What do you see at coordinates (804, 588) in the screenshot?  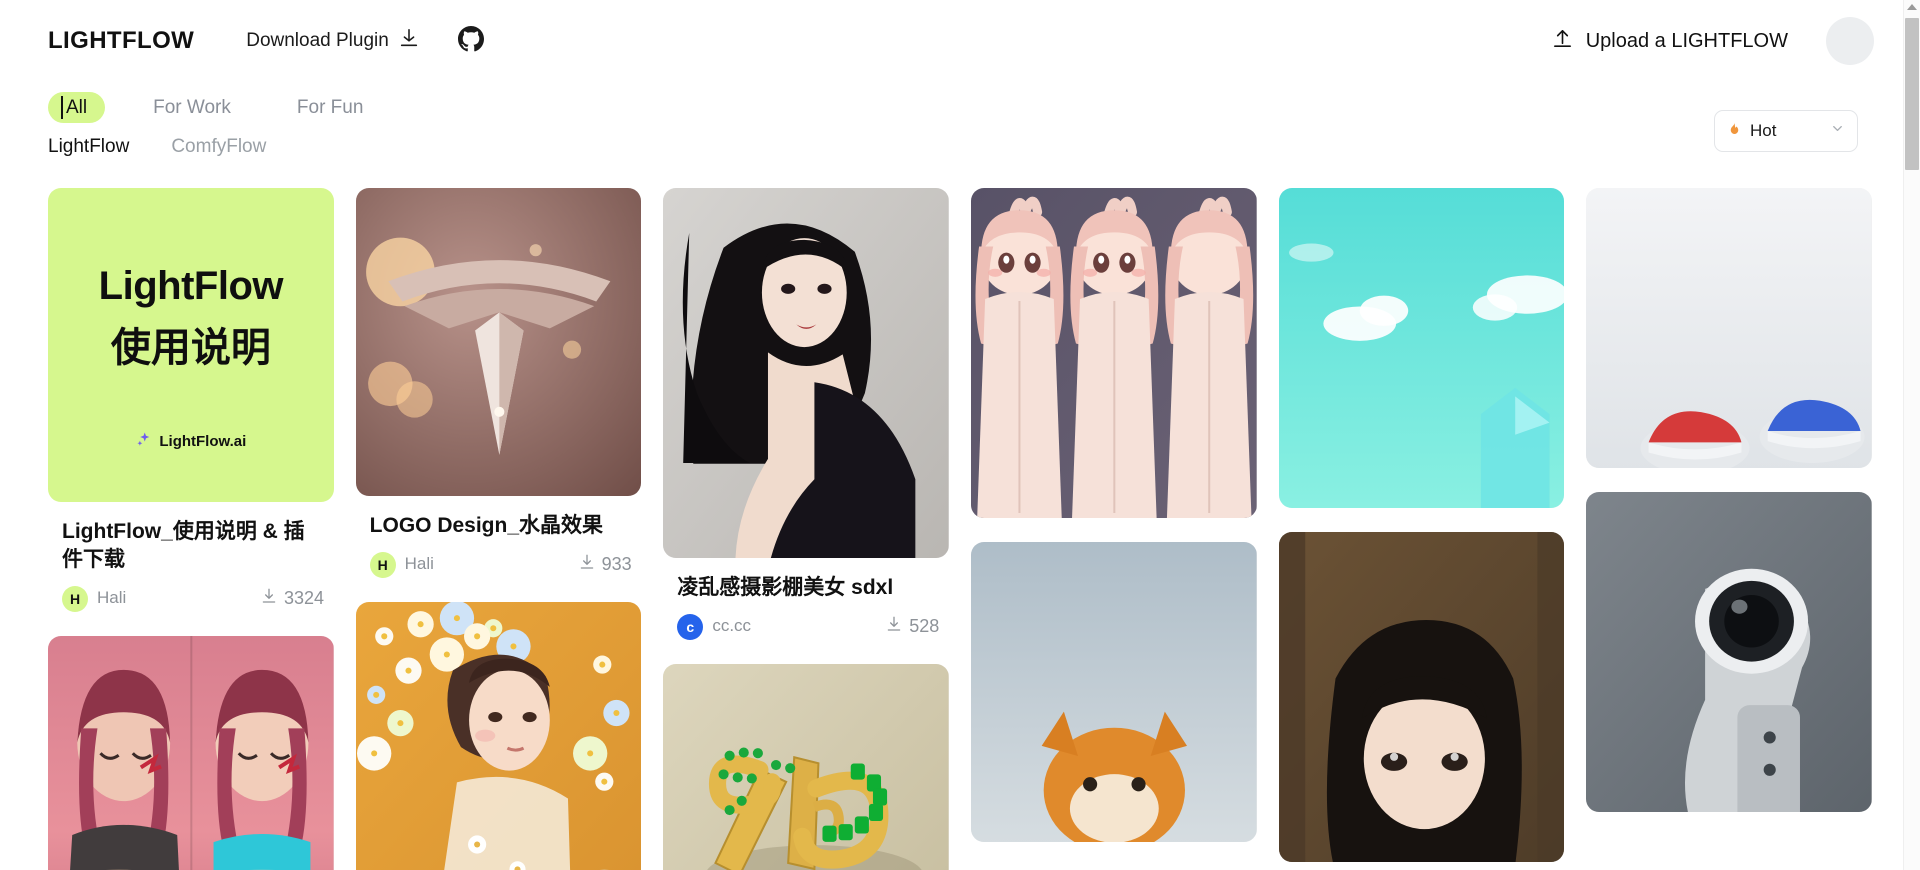 I see `card-title: 凌乱感摄影棚美女 sdxl` at bounding box center [804, 588].